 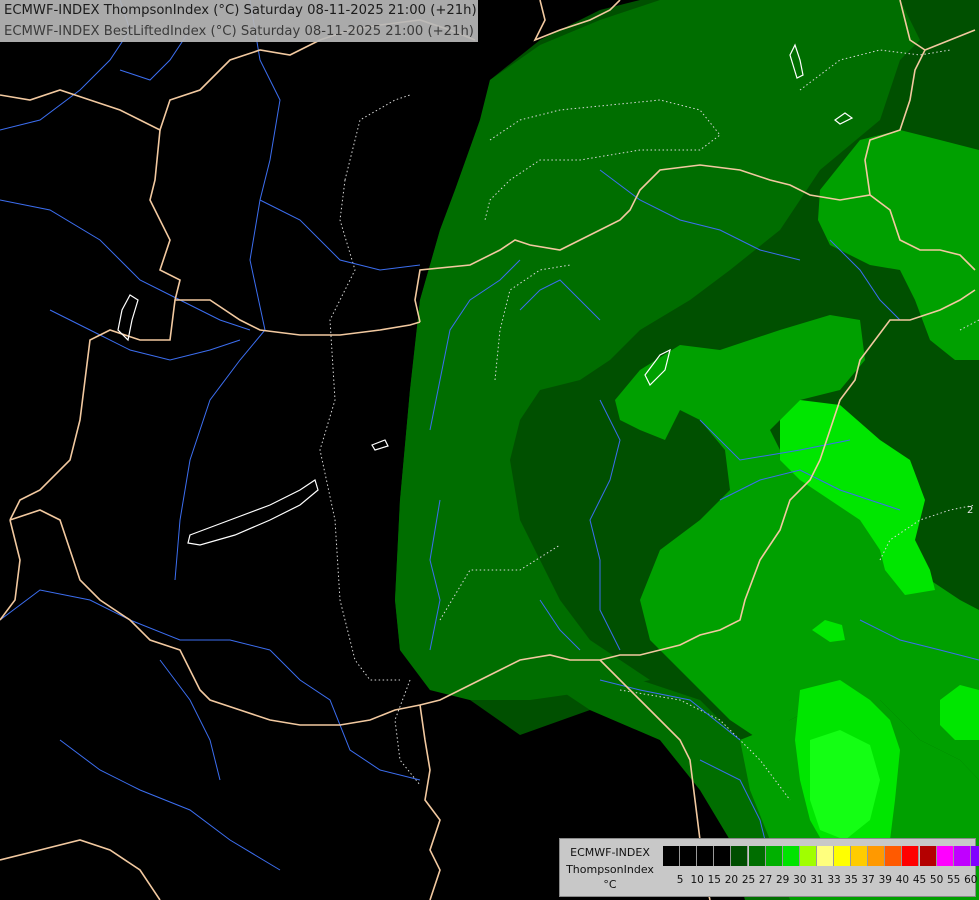 I want to click on legend-tick: 39, so click(x=885, y=880).